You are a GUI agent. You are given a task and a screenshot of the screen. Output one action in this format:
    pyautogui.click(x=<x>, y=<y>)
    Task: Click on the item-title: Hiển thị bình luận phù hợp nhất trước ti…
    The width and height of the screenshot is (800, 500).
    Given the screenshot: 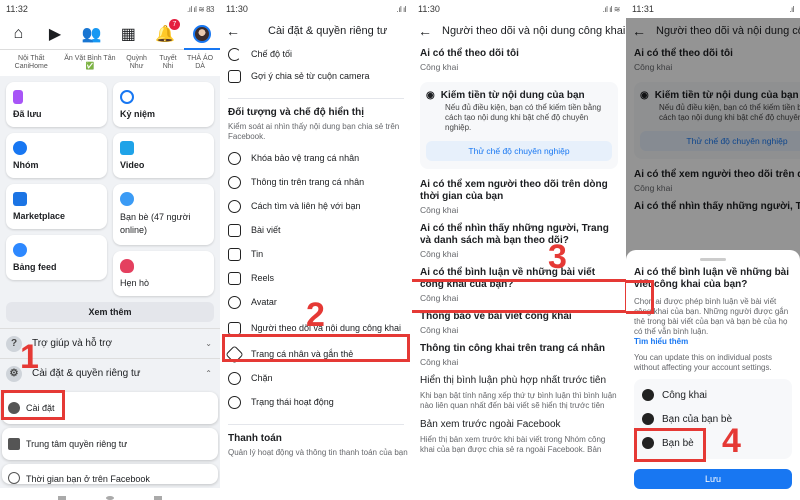 What is the action you would take?
    pyautogui.click(x=513, y=380)
    